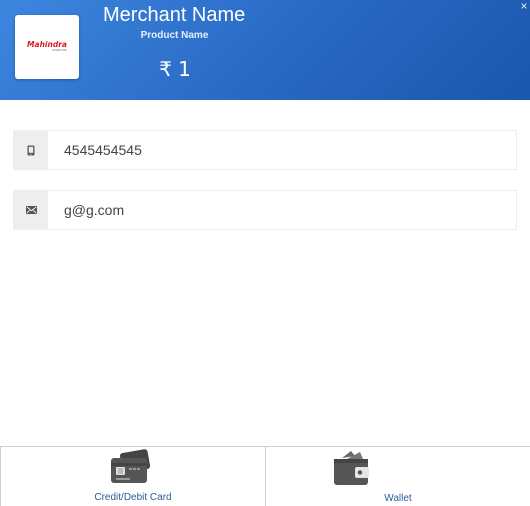 The image size is (530, 506). What do you see at coordinates (398, 498) in the screenshot?
I see `tab-label-wallet: Wallet` at bounding box center [398, 498].